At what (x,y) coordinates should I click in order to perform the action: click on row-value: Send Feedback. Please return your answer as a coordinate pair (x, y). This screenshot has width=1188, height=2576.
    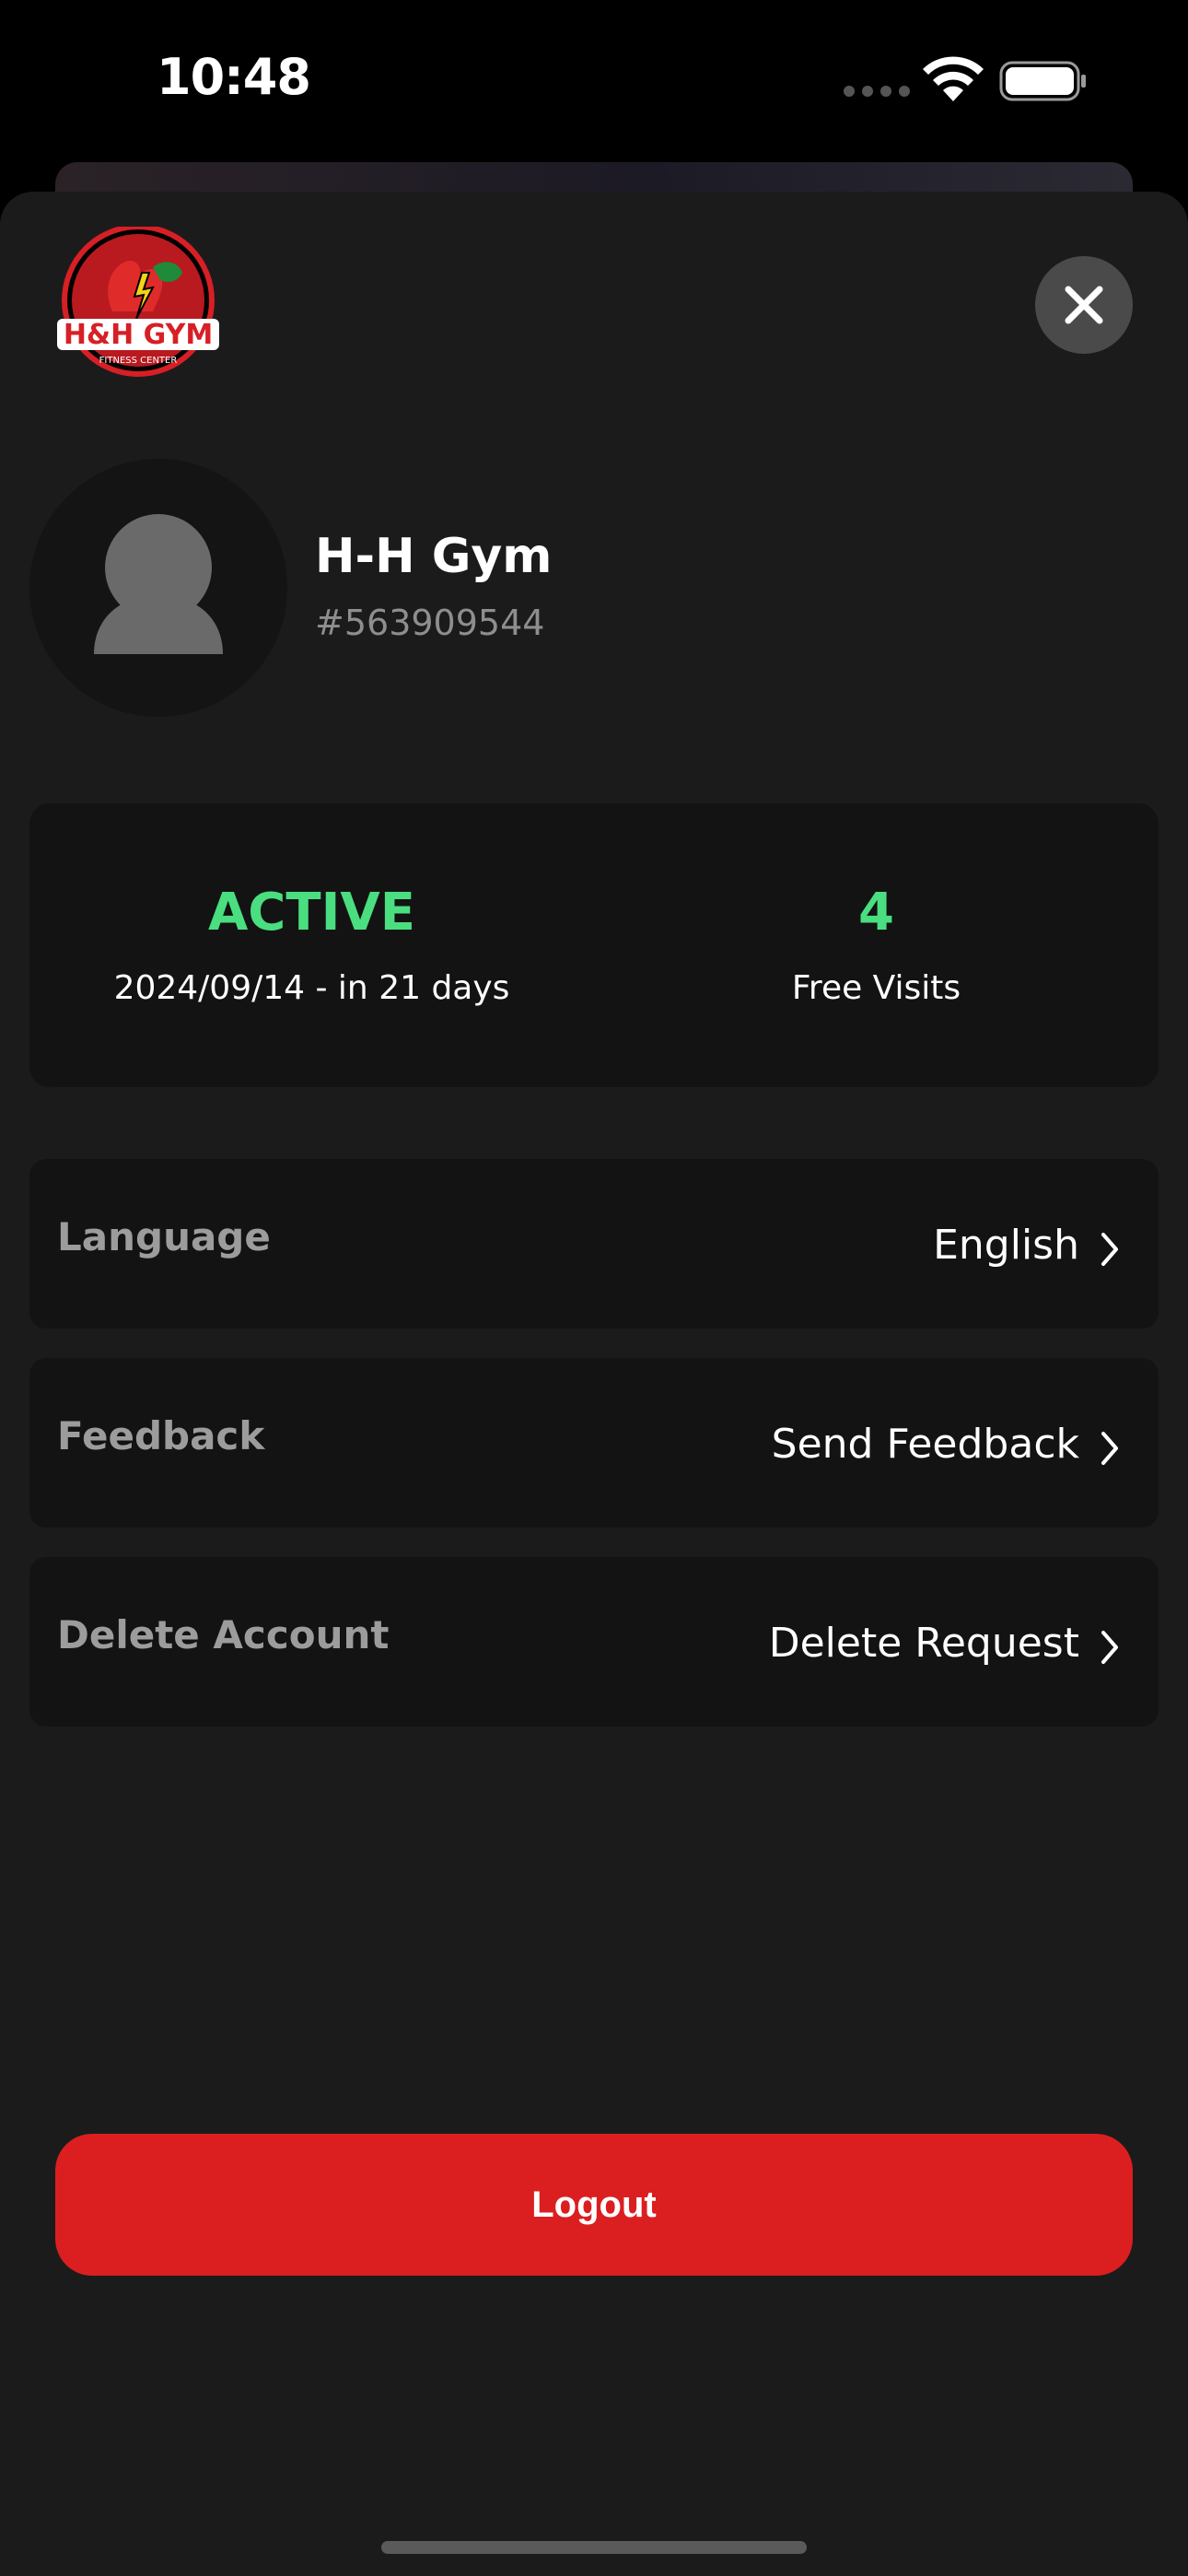
    Looking at the image, I should click on (925, 1444).